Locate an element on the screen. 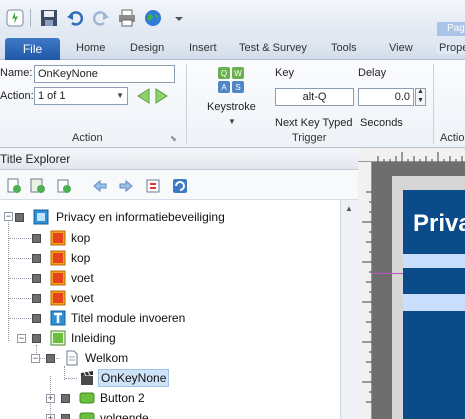 This screenshot has width=465, height=419. quick-access-toolbar is located at coordinates (232, 18).